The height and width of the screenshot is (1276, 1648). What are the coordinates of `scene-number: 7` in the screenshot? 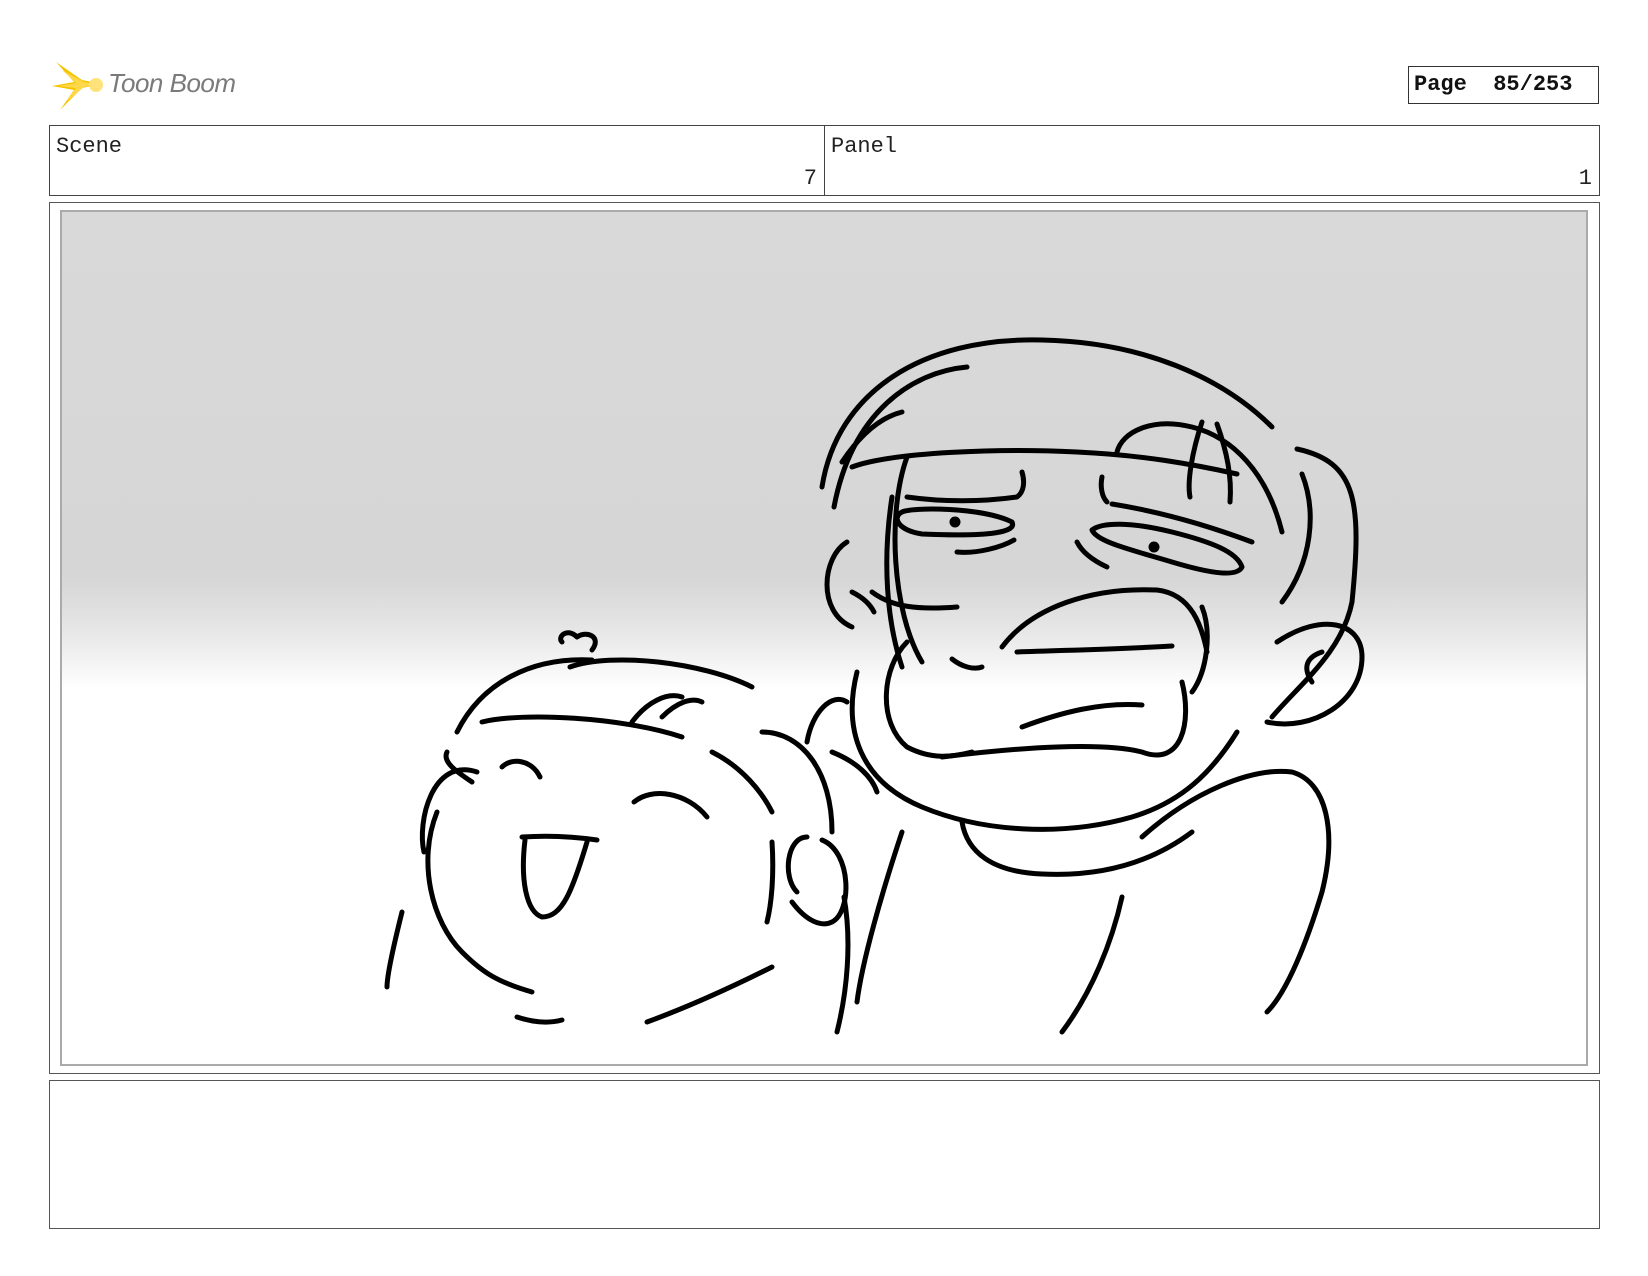 It's located at (810, 178).